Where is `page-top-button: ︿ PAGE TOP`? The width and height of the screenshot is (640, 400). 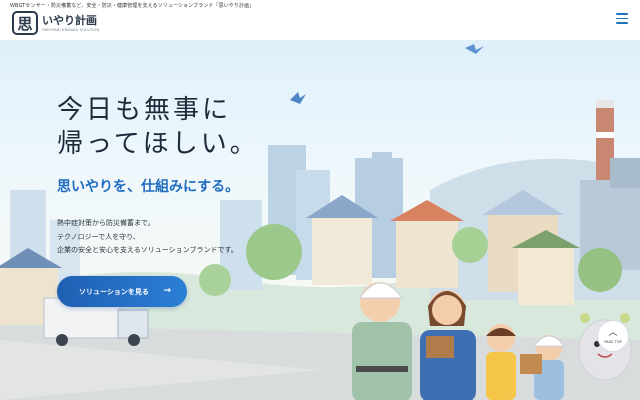 page-top-button: ︿ PAGE TOP is located at coordinates (613, 336).